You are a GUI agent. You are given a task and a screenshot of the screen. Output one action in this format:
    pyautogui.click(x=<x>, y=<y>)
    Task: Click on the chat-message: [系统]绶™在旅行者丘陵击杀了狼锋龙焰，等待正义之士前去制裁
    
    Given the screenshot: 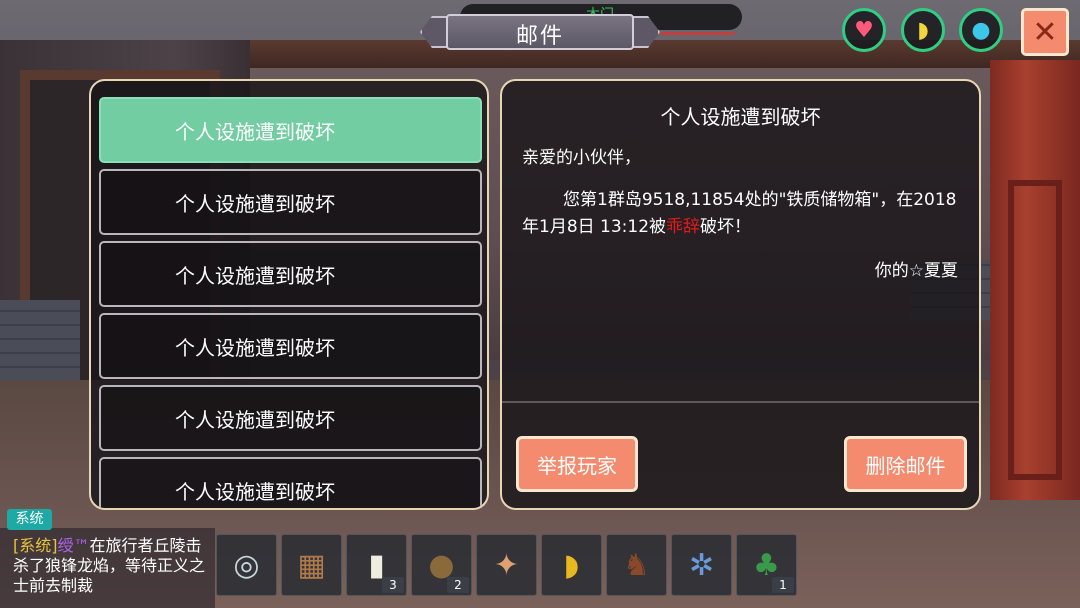 What is the action you would take?
    pyautogui.click(x=113, y=566)
    